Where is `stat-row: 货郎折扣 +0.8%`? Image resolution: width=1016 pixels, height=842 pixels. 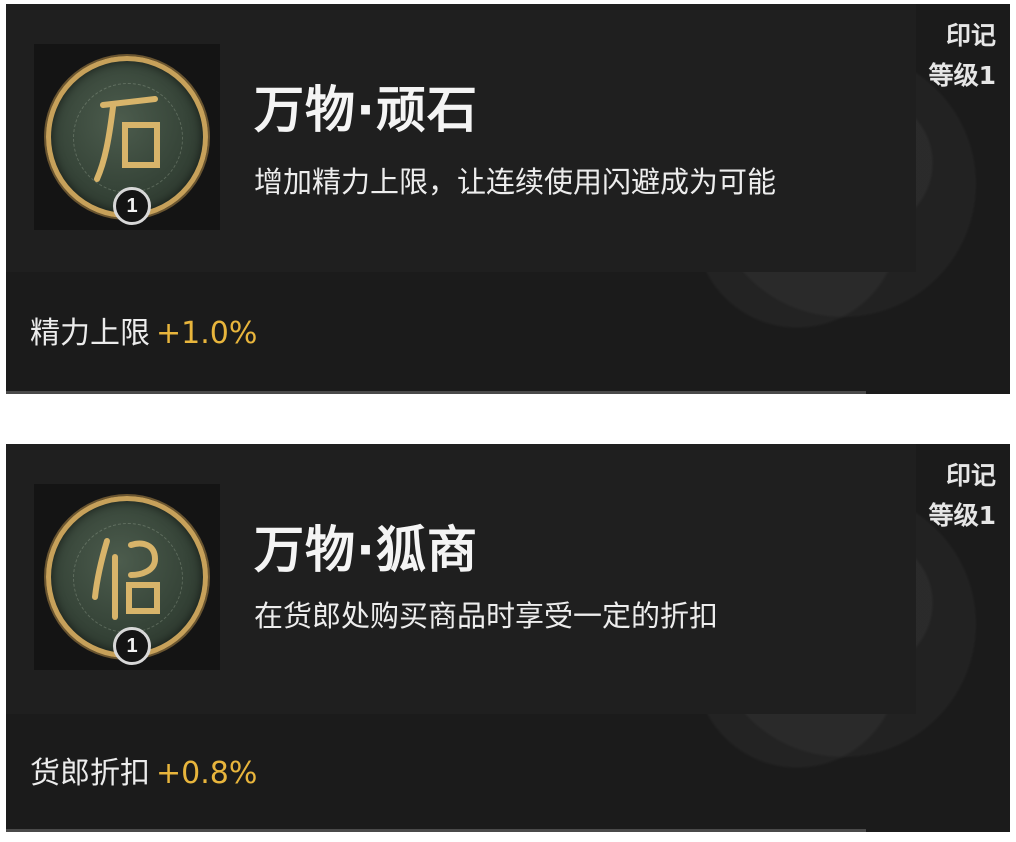 stat-row: 货郎折扣 +0.8% is located at coordinates (143, 770).